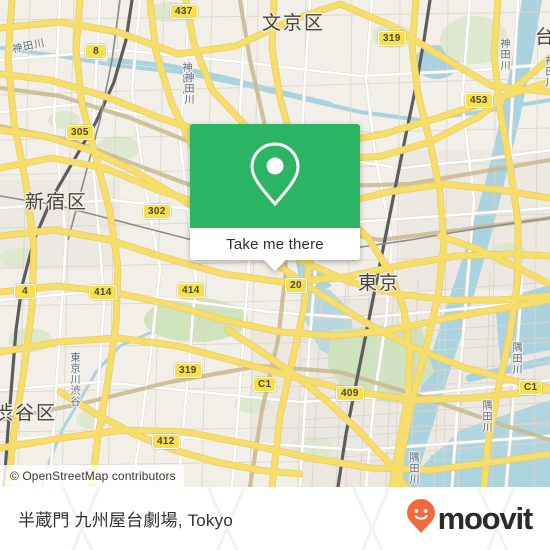  I want to click on popup-action-bar: Take me there, so click(275, 244).